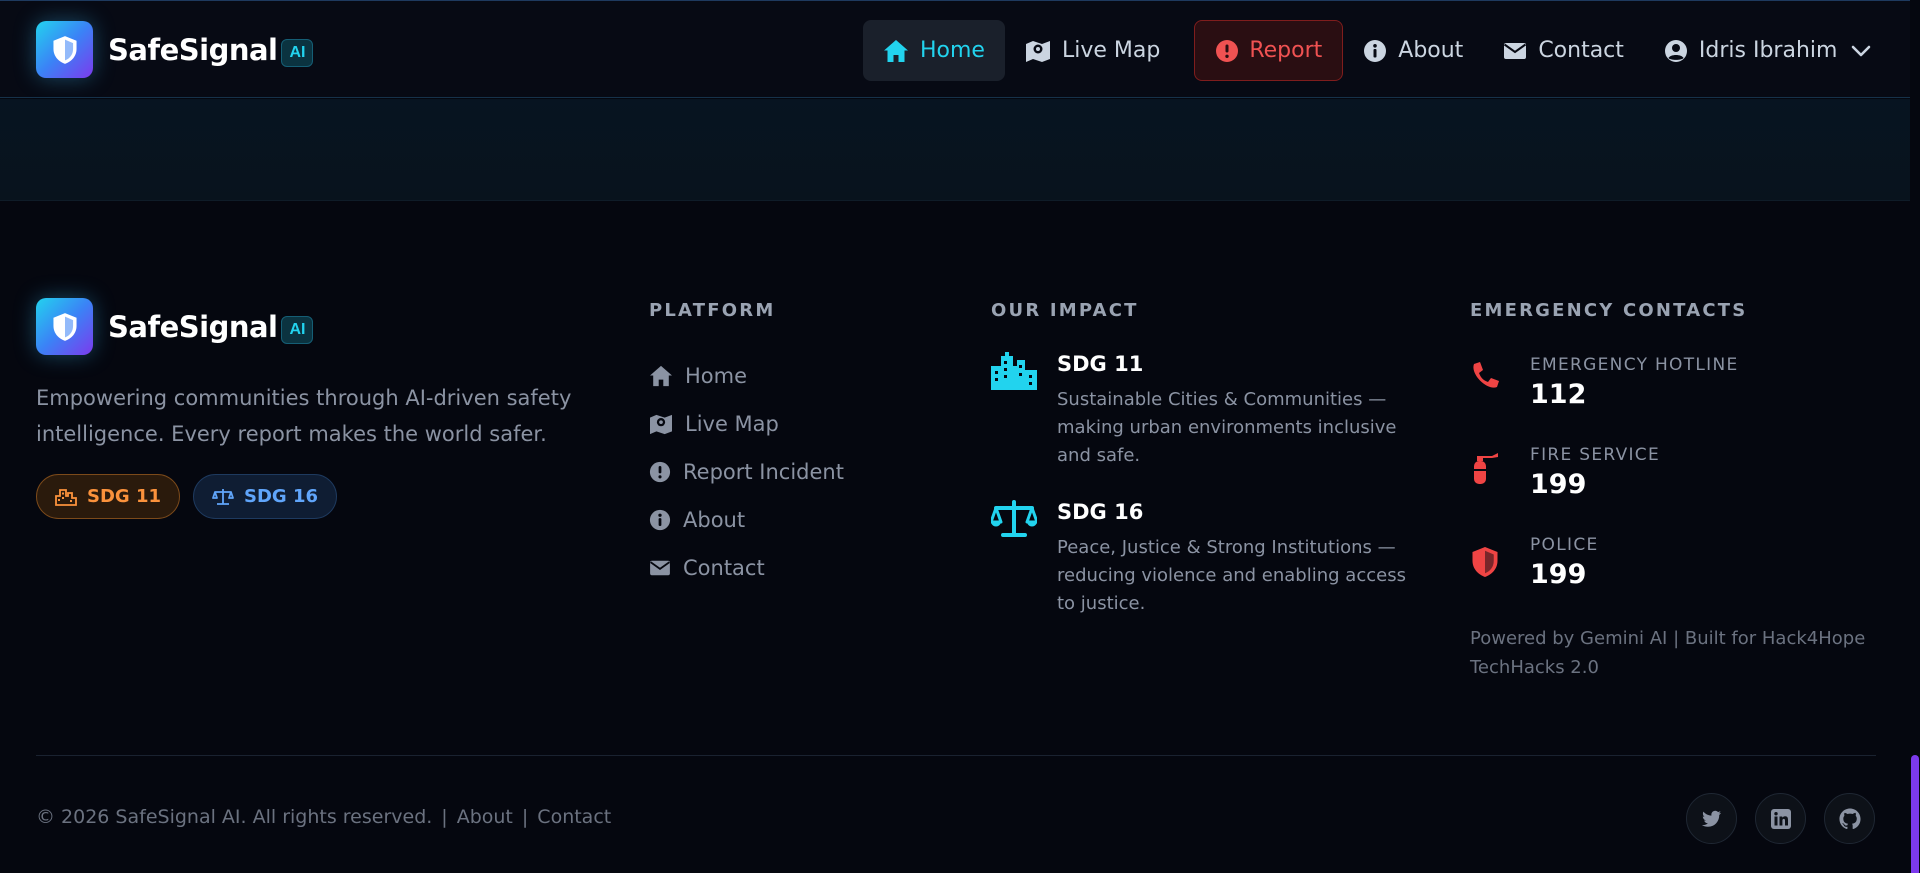 Image resolution: width=1920 pixels, height=873 pixels. Describe the element at coordinates (712, 310) in the screenshot. I see `platform-heading: PLATFORM` at that location.